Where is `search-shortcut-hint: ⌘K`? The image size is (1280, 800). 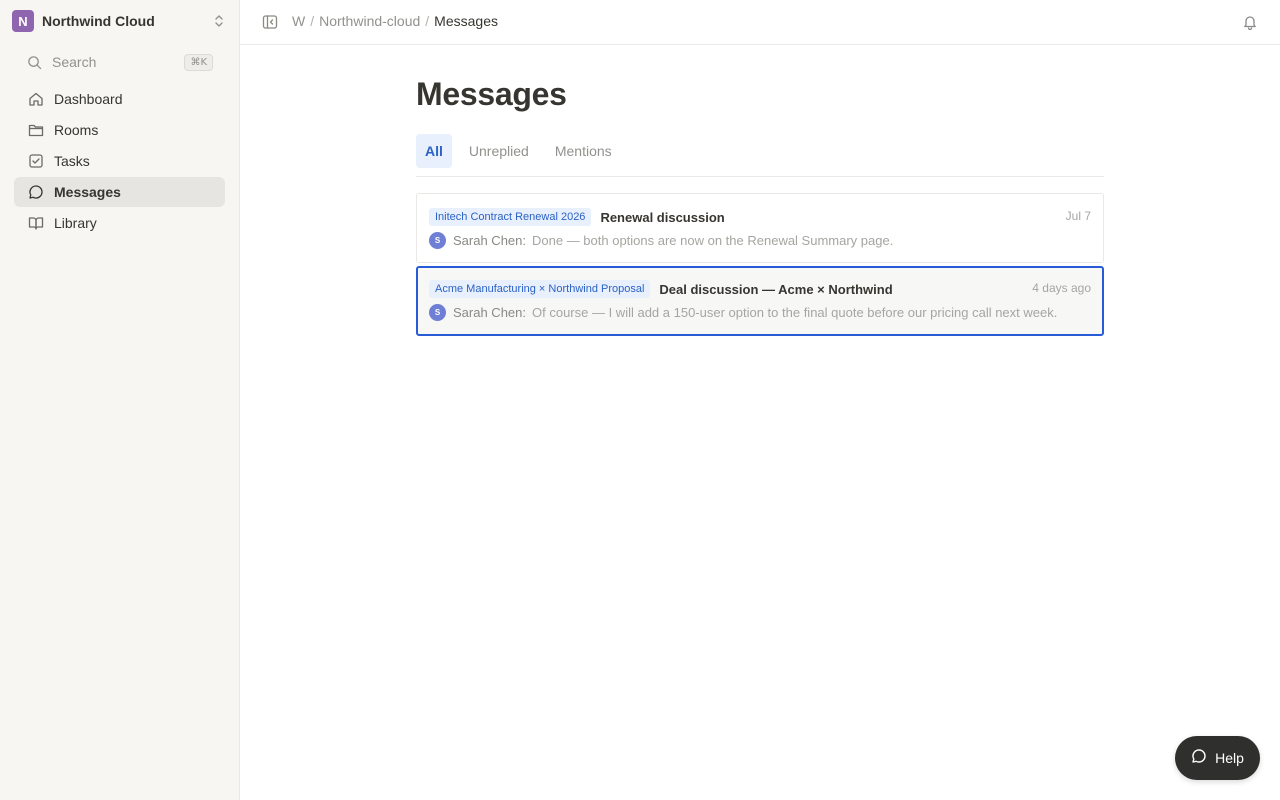
search-shortcut-hint: ⌘K is located at coordinates (198, 62).